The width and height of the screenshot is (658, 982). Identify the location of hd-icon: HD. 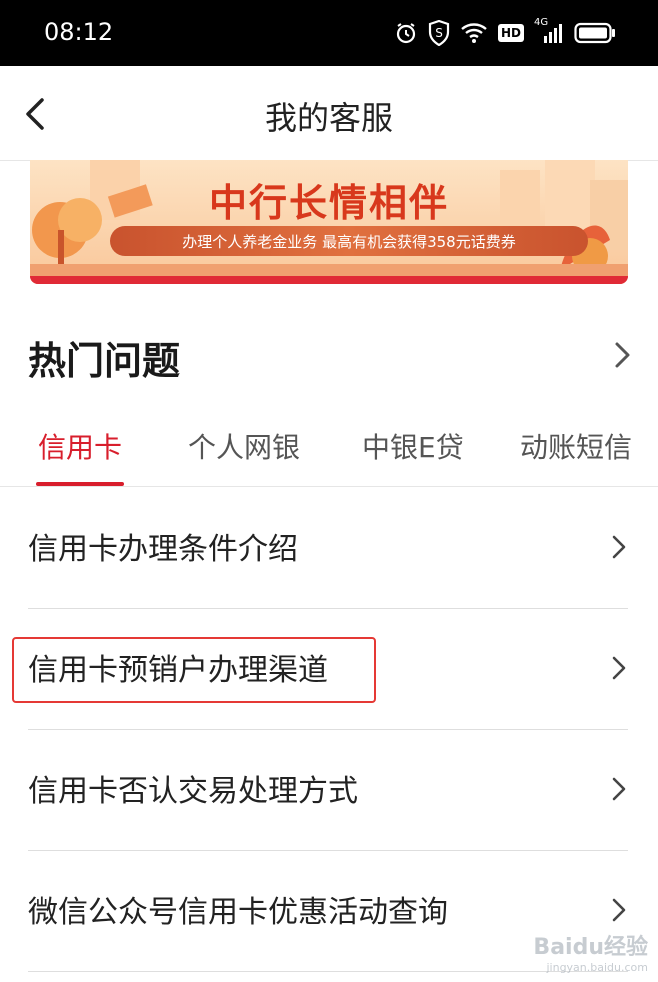
(510, 33).